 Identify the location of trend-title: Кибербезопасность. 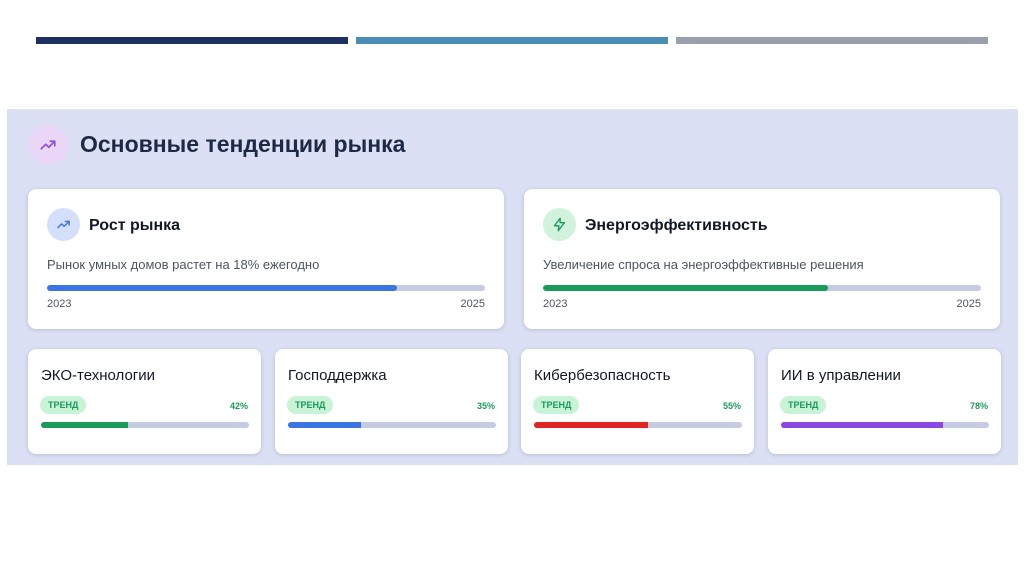
(602, 375).